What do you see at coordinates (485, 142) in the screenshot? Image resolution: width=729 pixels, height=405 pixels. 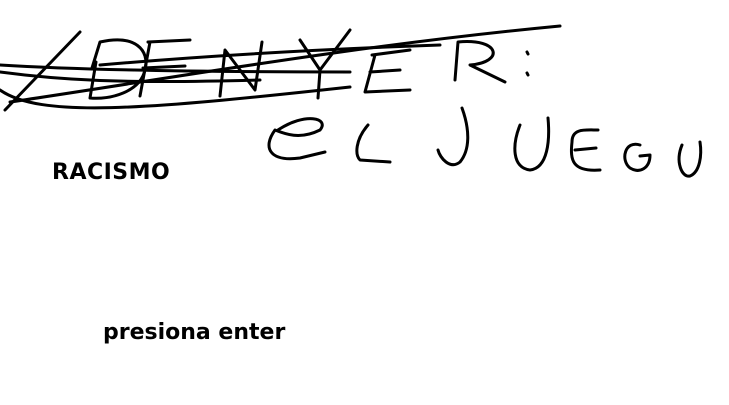 I see `el-juego-text` at bounding box center [485, 142].